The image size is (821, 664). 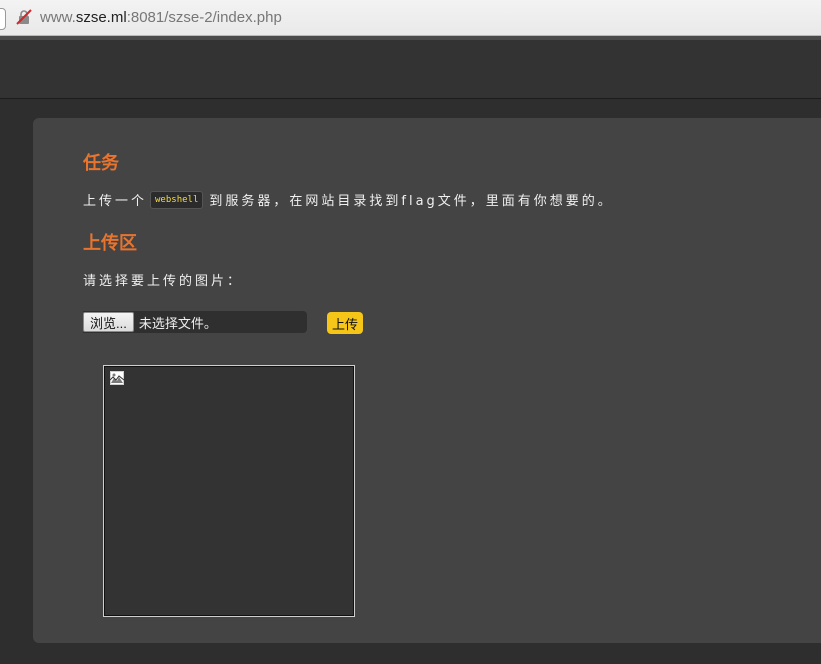 I want to click on site-header, so click(x=410, y=69).